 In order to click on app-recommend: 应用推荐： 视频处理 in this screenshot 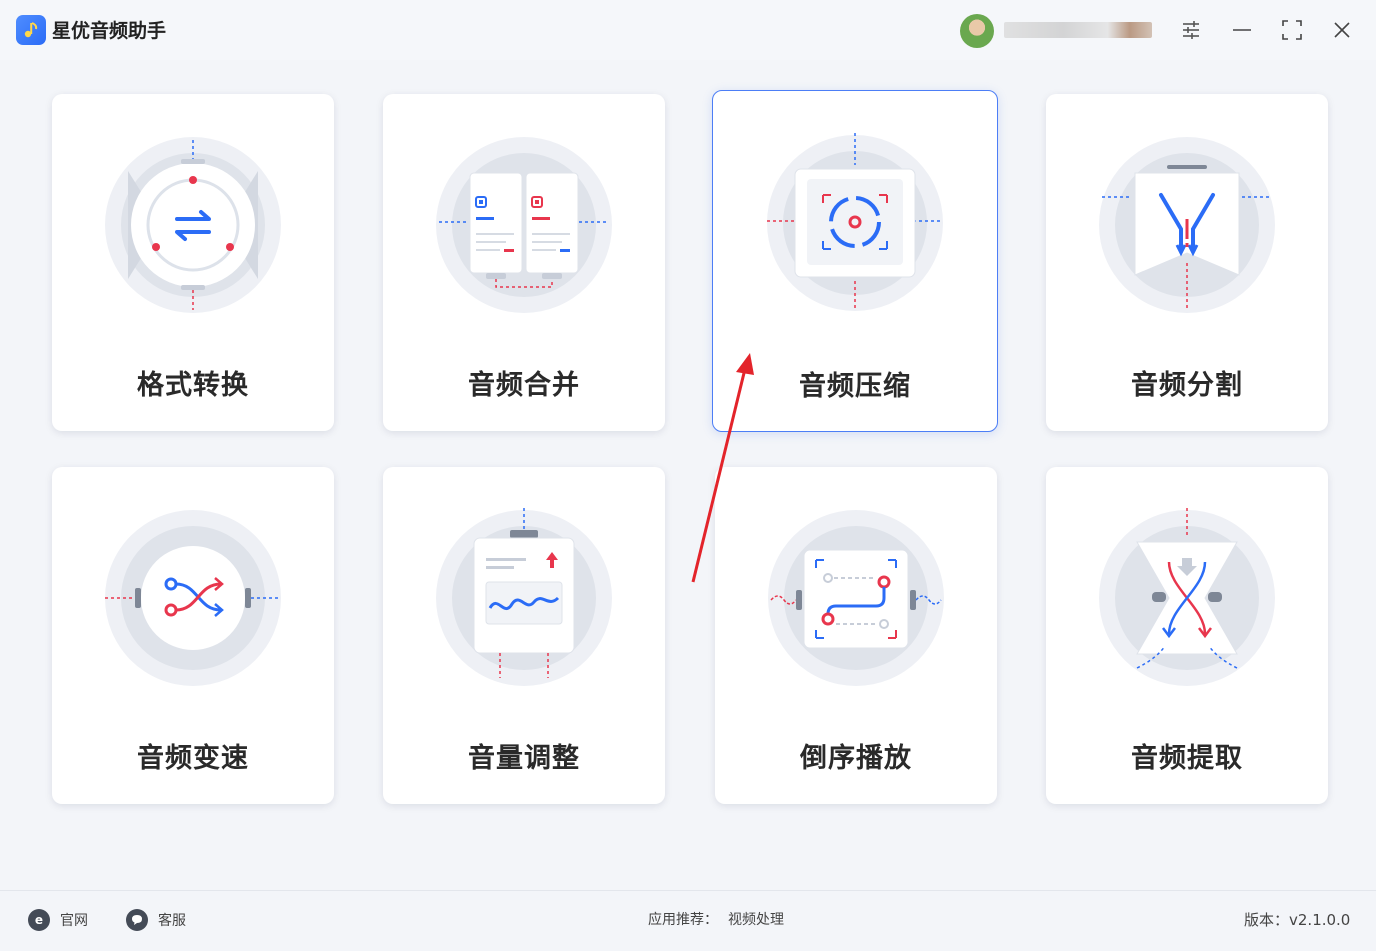, I will do `click(716, 919)`.